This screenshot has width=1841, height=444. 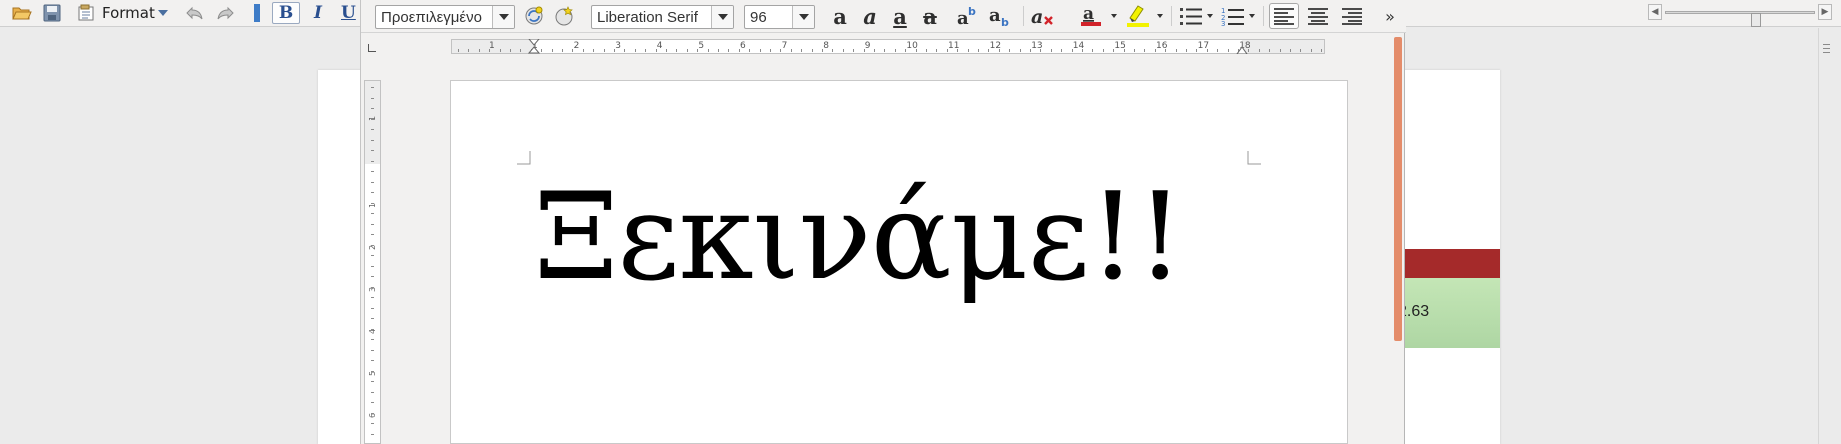 I want to click on align-center-icon, so click(x=1318, y=16).